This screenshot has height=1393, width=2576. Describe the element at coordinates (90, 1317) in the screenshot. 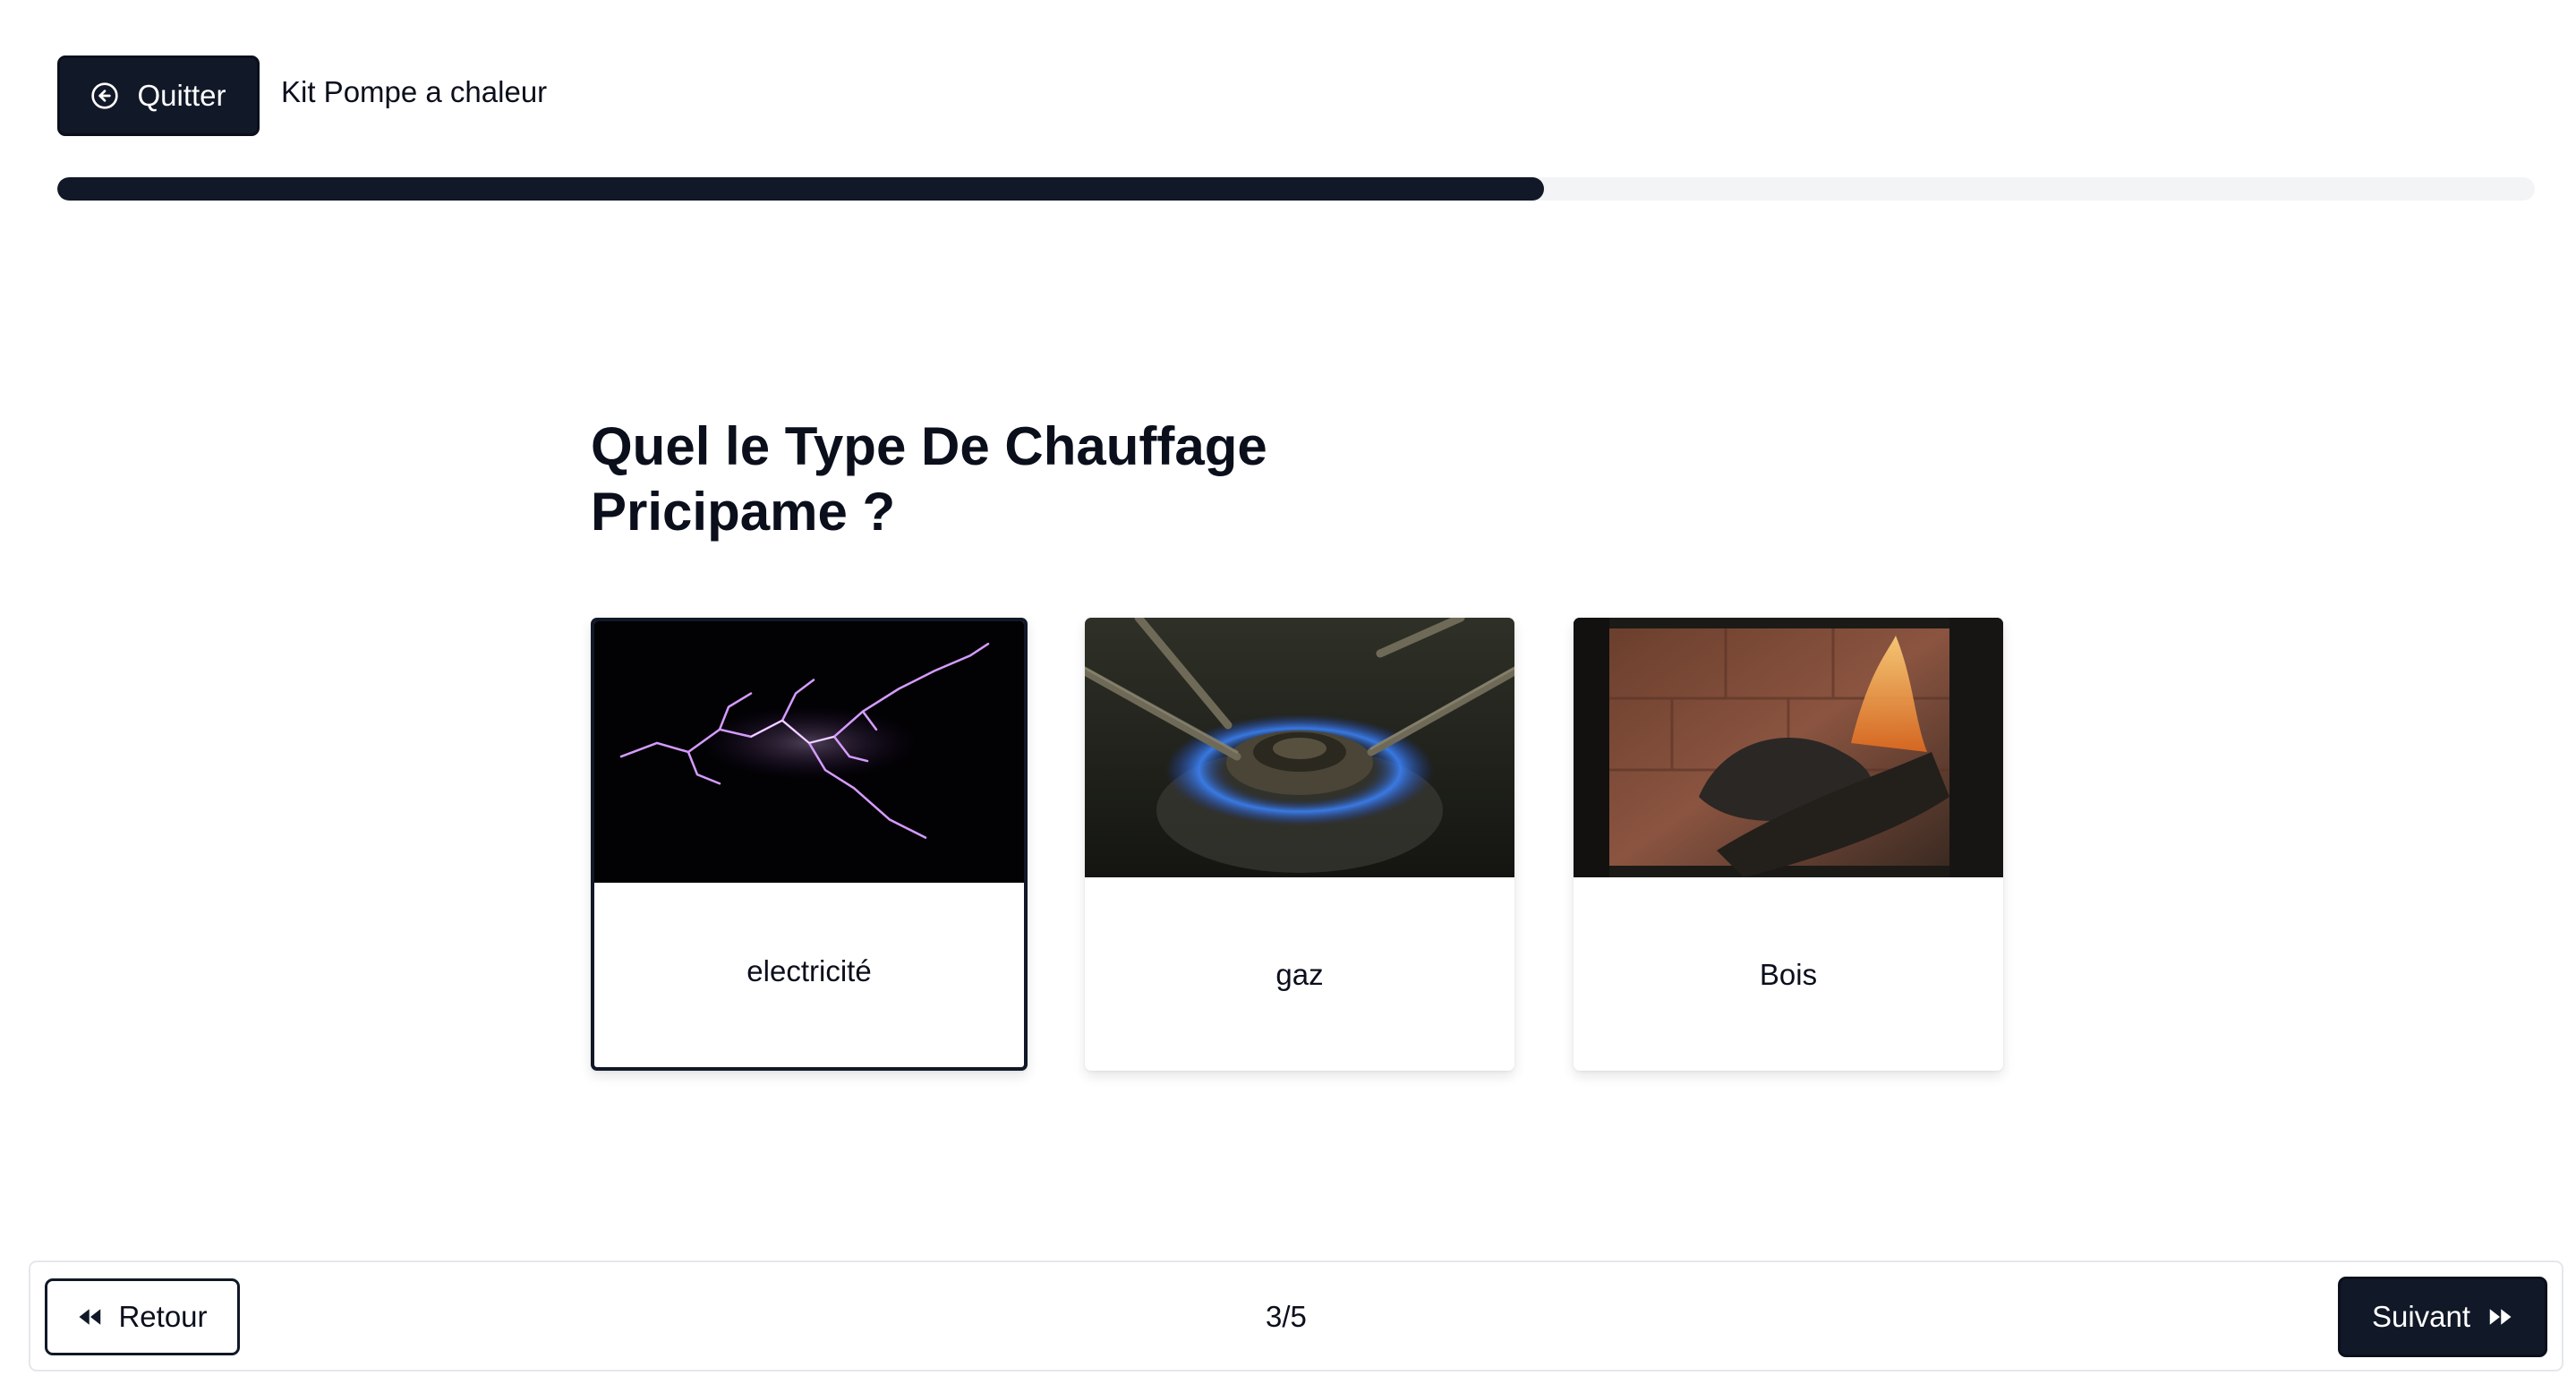

I see `rewind-icon` at that location.